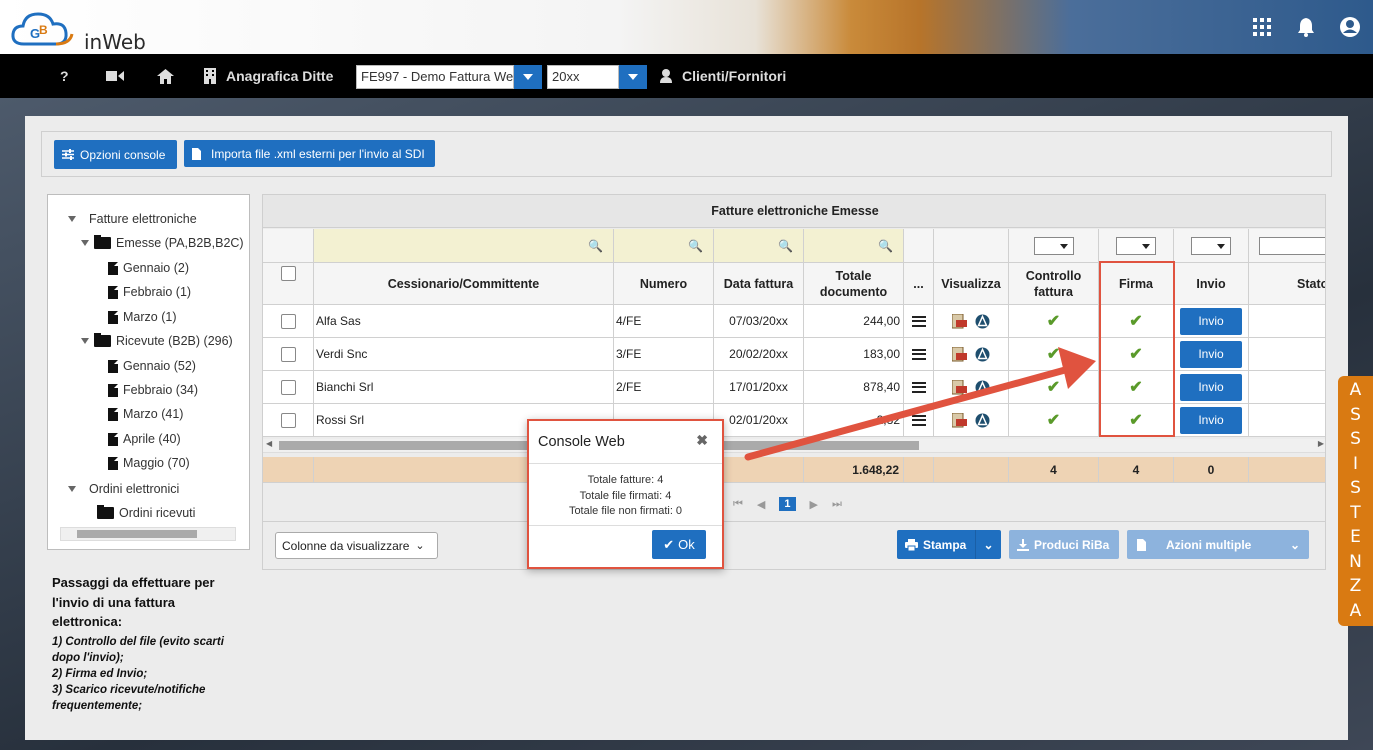  I want to click on col-cessionario: Cessionario/Committente, so click(464, 284).